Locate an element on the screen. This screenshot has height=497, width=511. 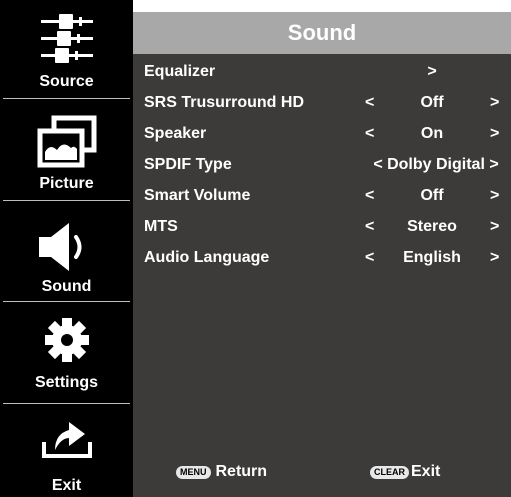
menu-row-audio-language: Audio Language < English > is located at coordinates (322, 259).